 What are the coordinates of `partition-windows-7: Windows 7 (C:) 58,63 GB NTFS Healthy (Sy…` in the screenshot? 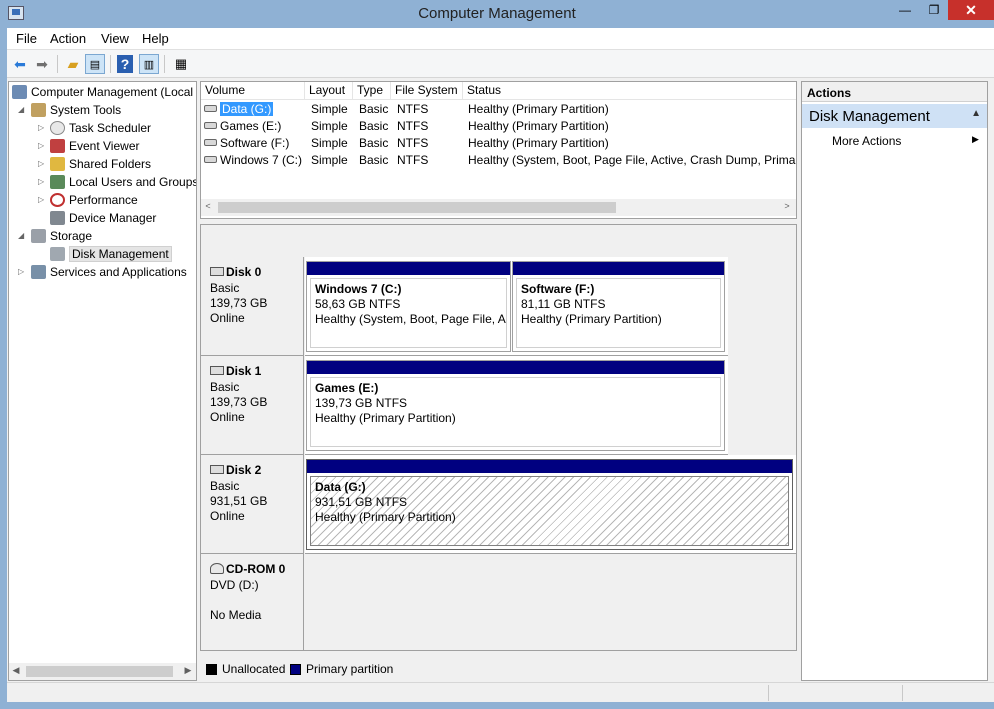 It's located at (408, 306).